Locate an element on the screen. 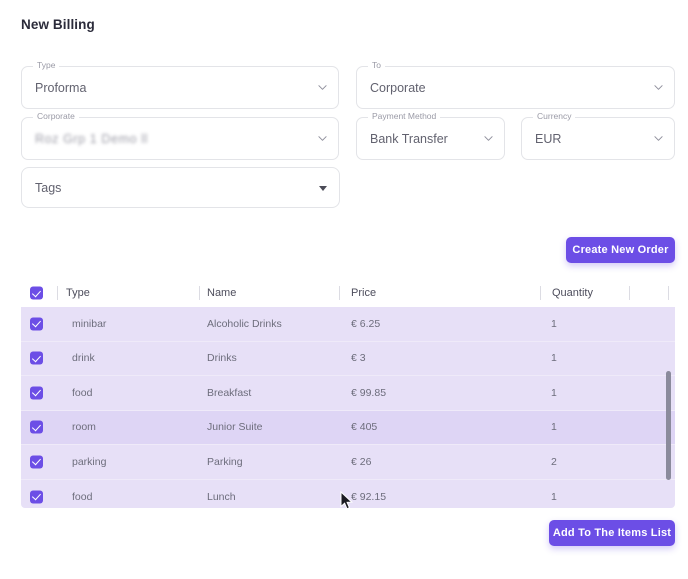 This screenshot has width=688, height=579. page-title: New Billing is located at coordinates (58, 24).